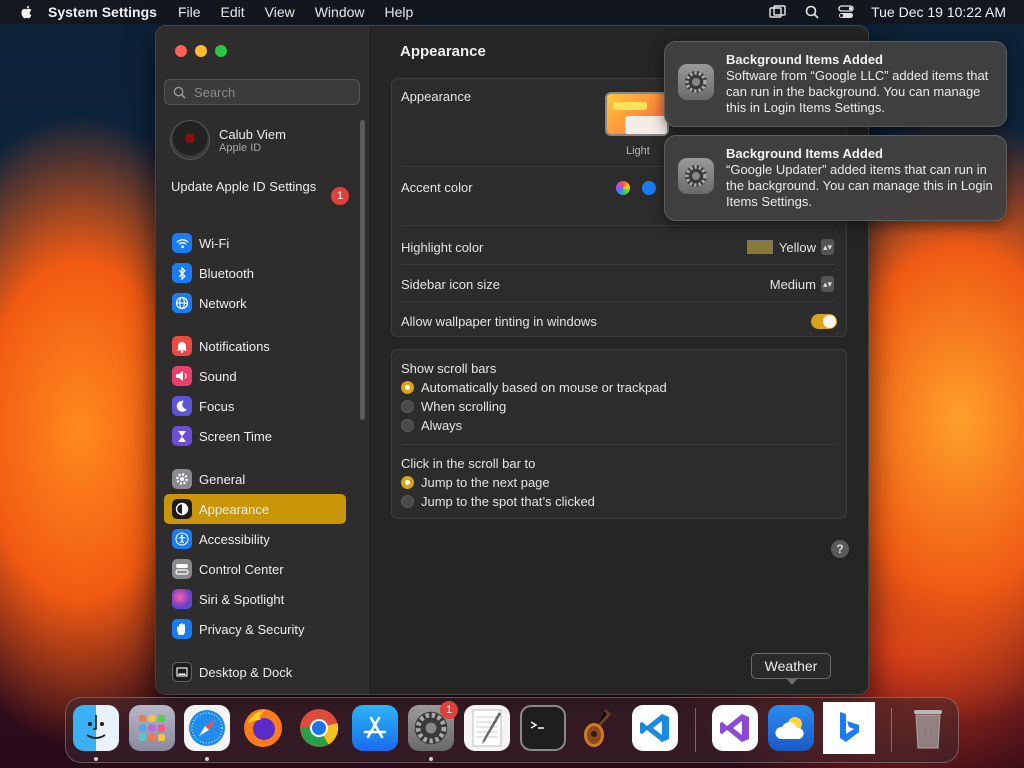 The height and width of the screenshot is (768, 1024). Describe the element at coordinates (544, 387) in the screenshot. I see `radio-label: Automatically based on mouse or trackpad` at that location.